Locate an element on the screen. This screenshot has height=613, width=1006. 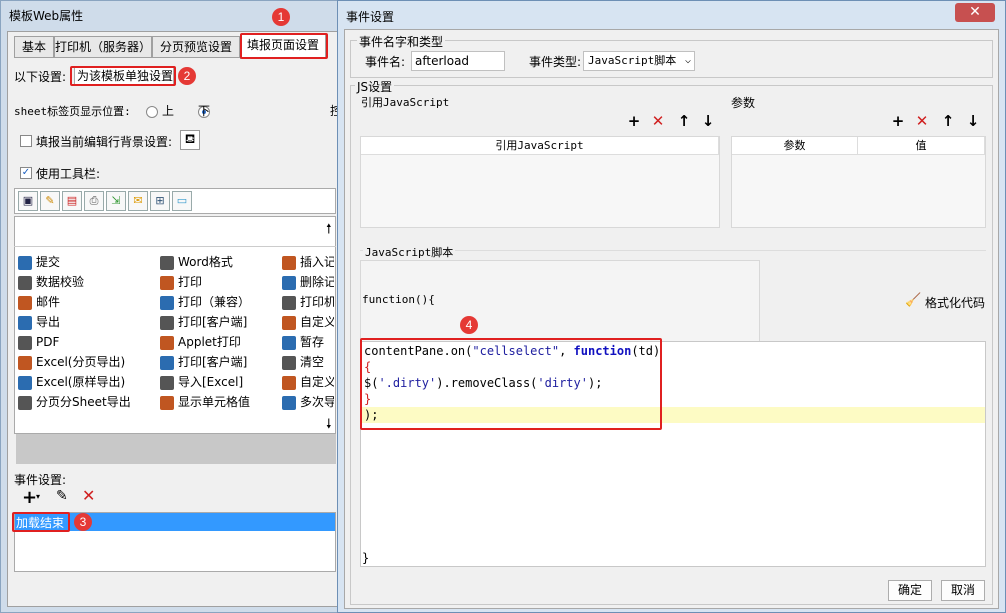
scroll-up-icon: 🠕 is located at coordinates (329, 231).